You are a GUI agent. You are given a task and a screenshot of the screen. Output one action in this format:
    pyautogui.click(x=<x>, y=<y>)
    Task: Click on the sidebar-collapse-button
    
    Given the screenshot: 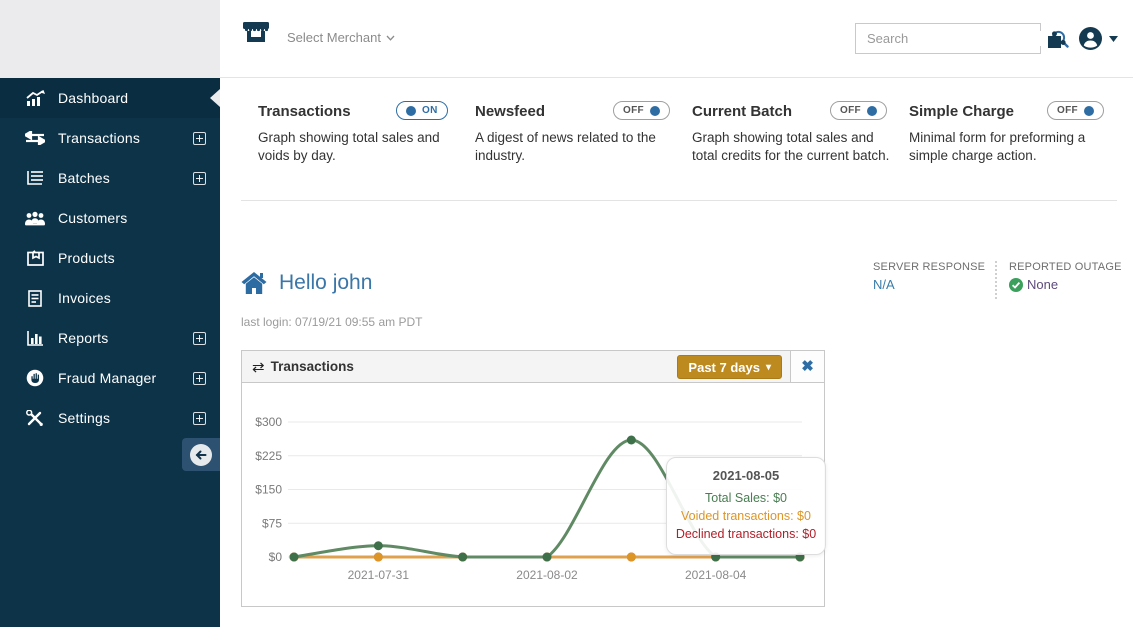 What is the action you would take?
    pyautogui.click(x=201, y=454)
    